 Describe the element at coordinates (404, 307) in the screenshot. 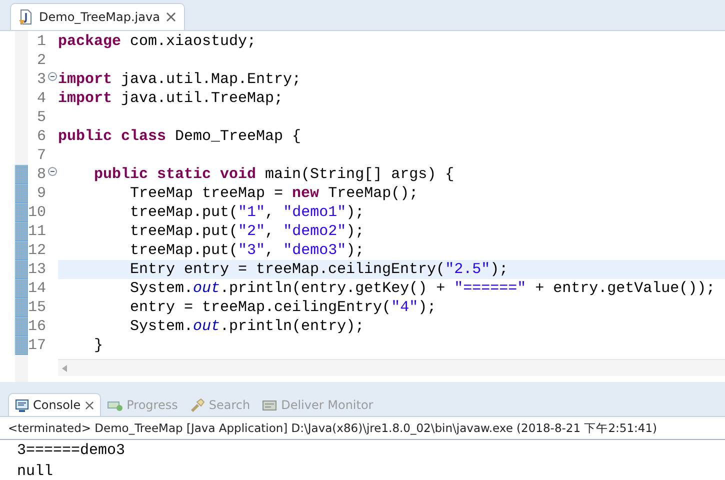

I see `string-literal: "4"` at that location.